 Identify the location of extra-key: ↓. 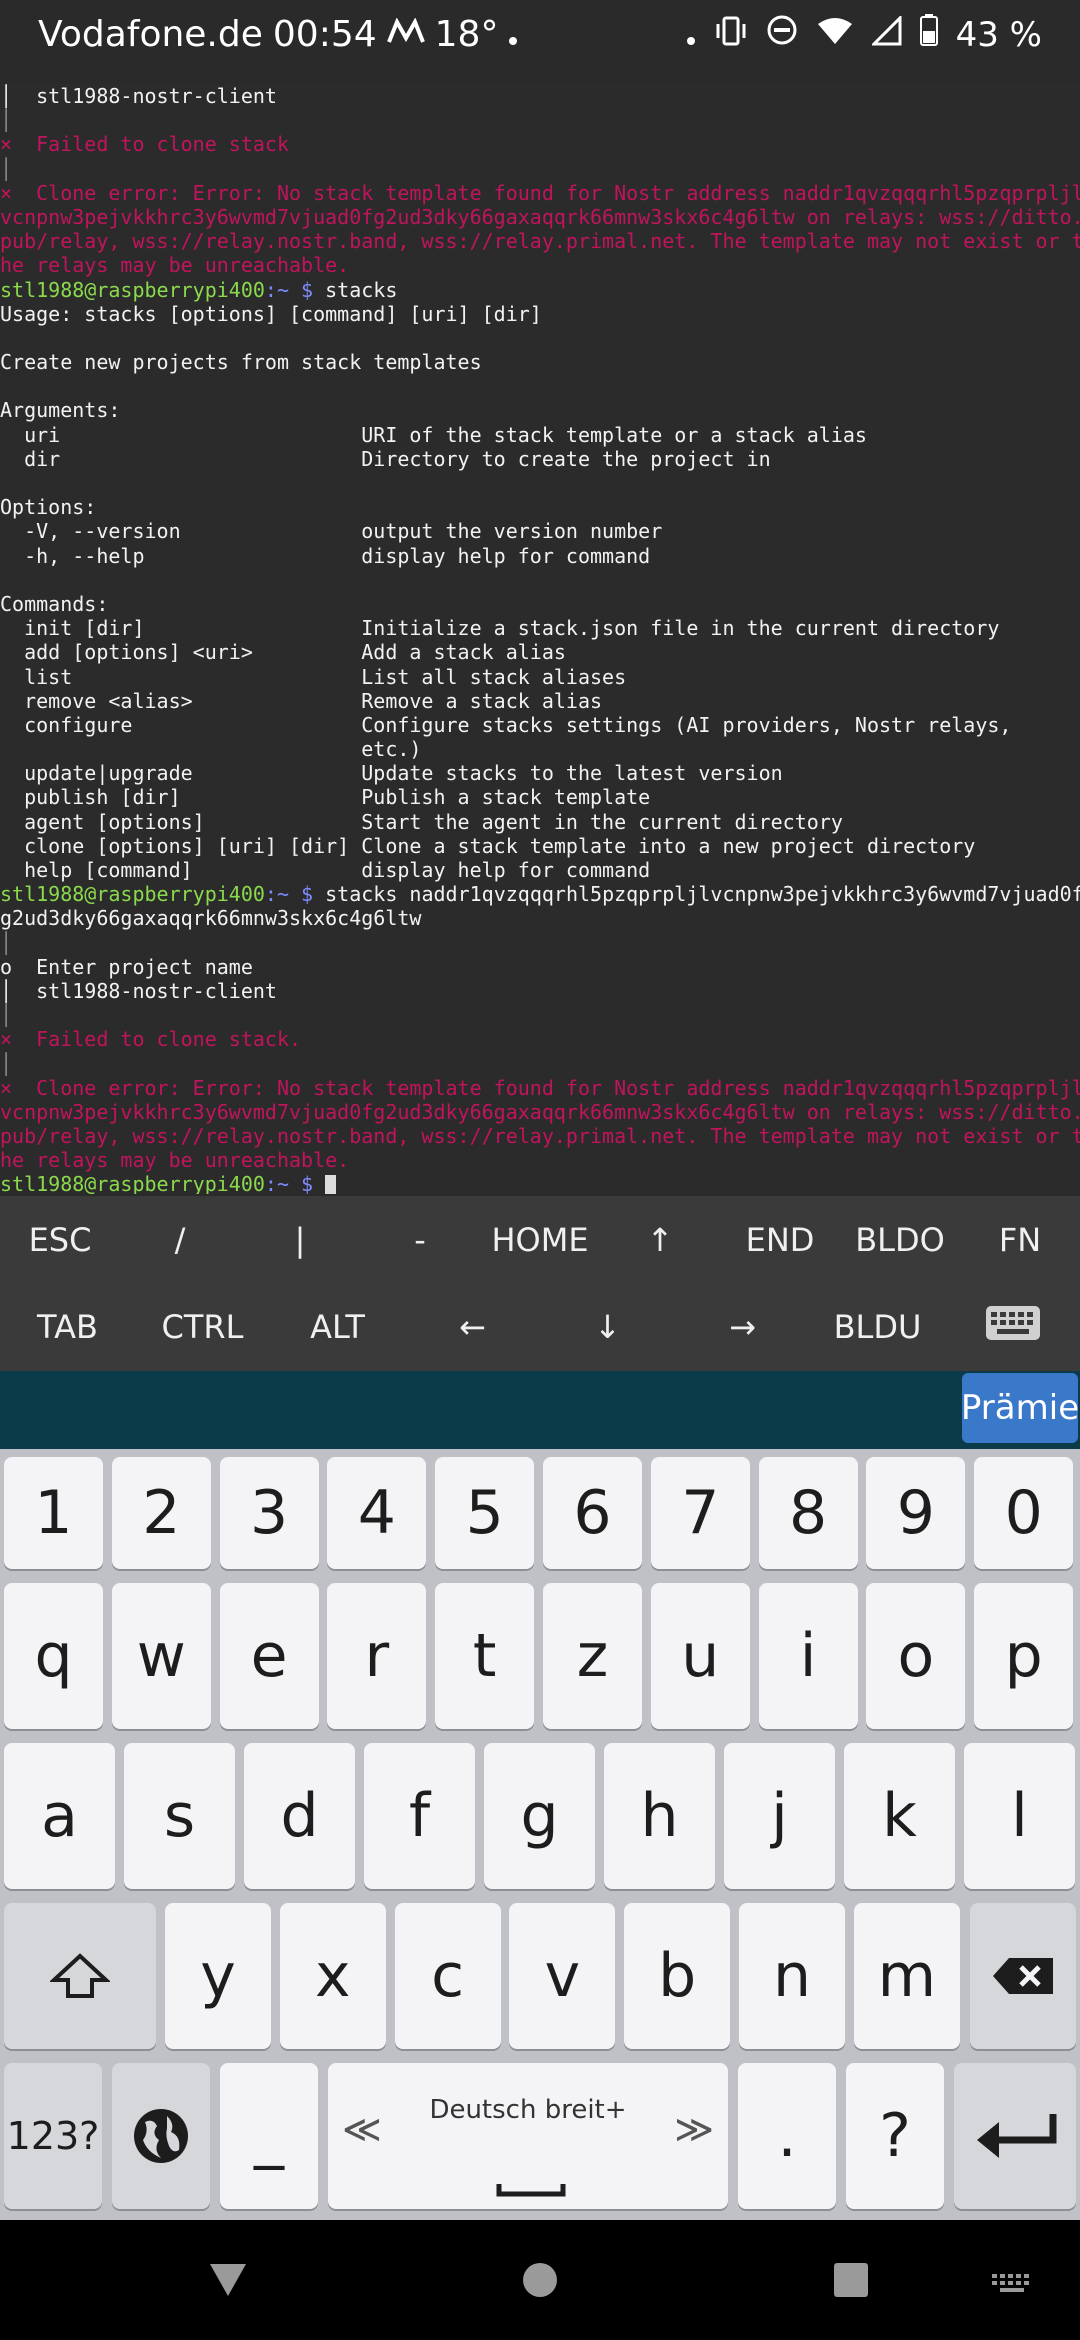
(607, 1327).